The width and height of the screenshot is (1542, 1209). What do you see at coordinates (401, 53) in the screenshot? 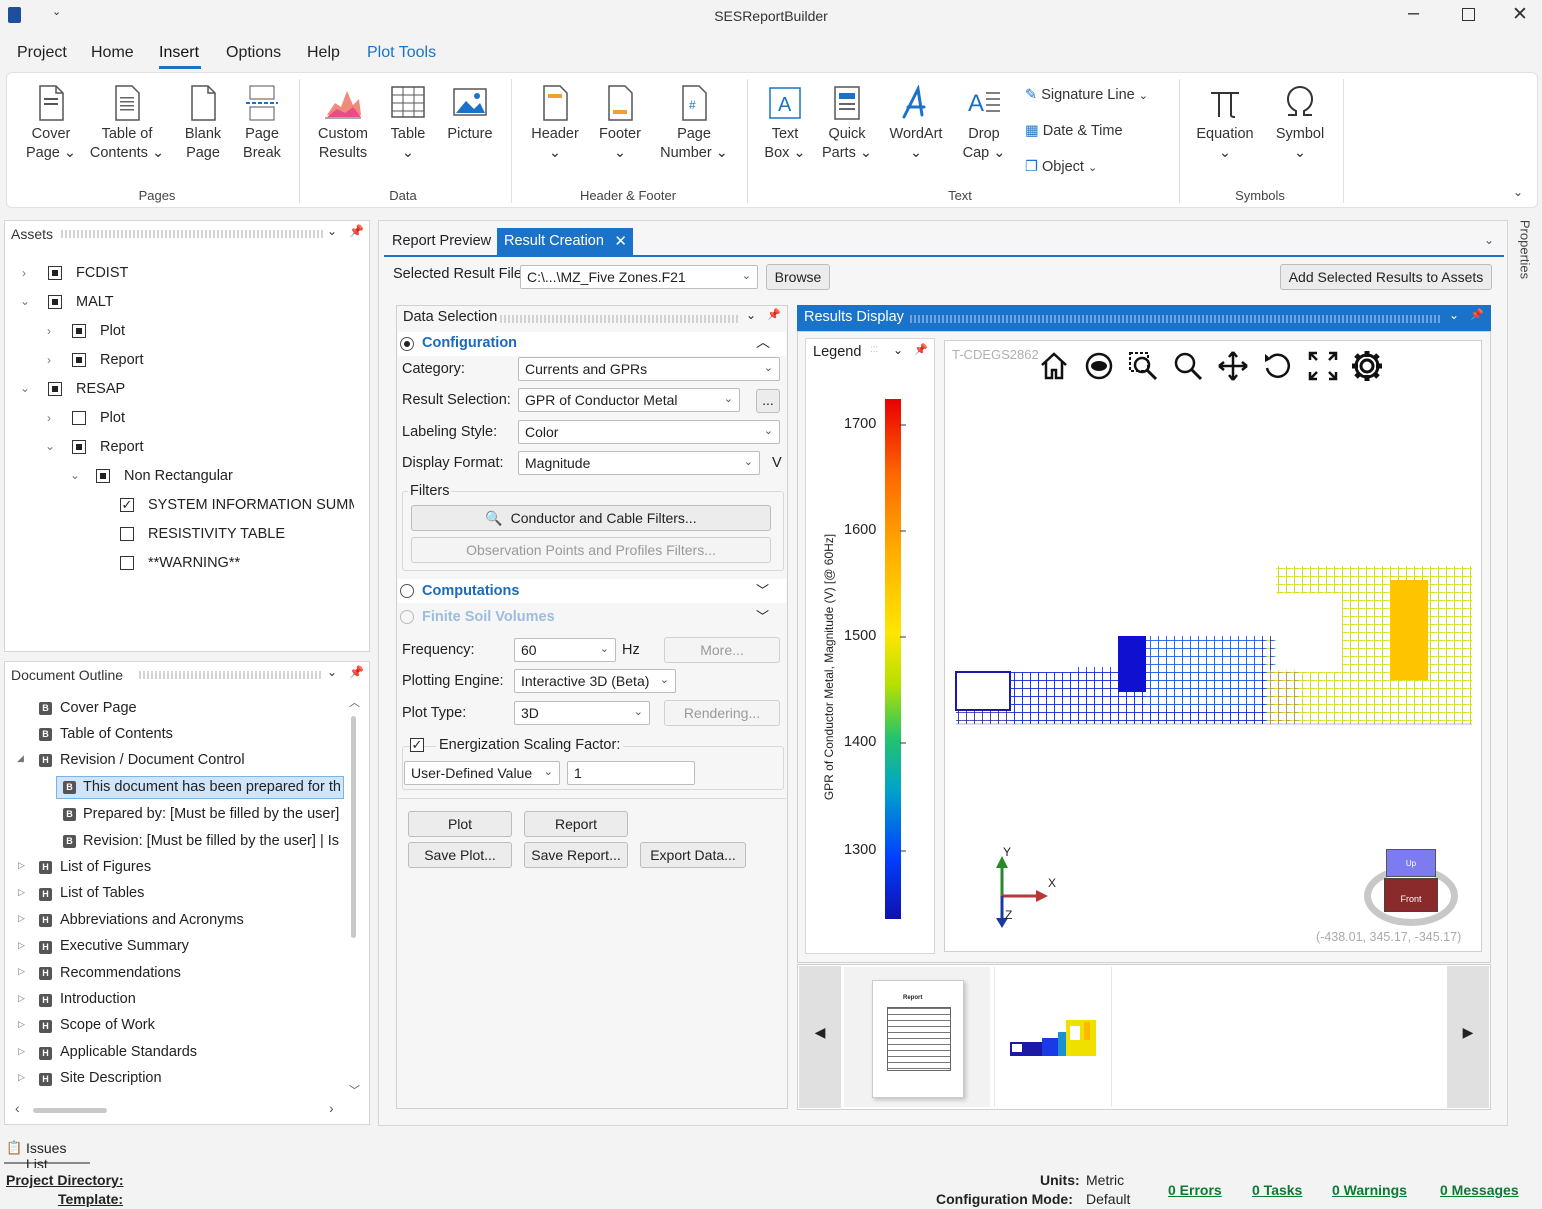
I see `menu-plot-tools: Plot Tools` at bounding box center [401, 53].